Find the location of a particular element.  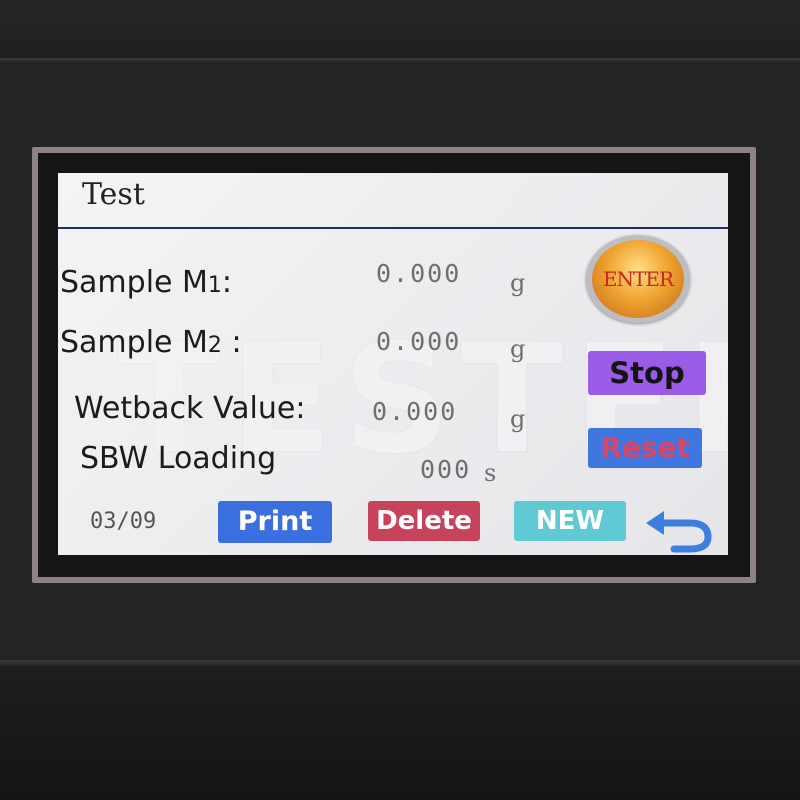

wetback-value: 0.000 is located at coordinates (415, 411).